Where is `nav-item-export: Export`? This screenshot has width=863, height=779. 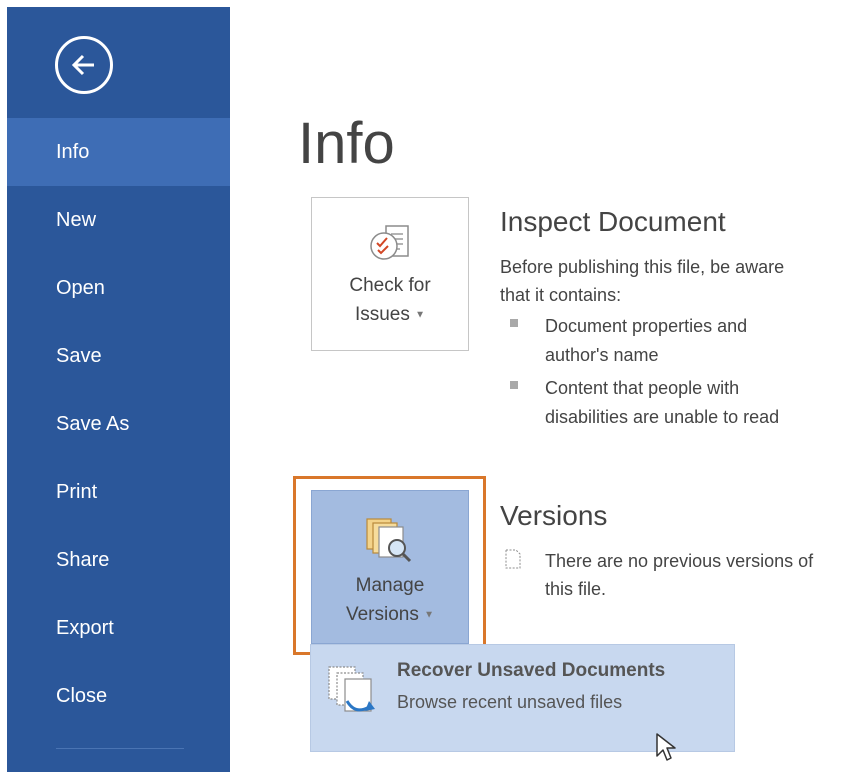 nav-item-export: Export is located at coordinates (118, 628).